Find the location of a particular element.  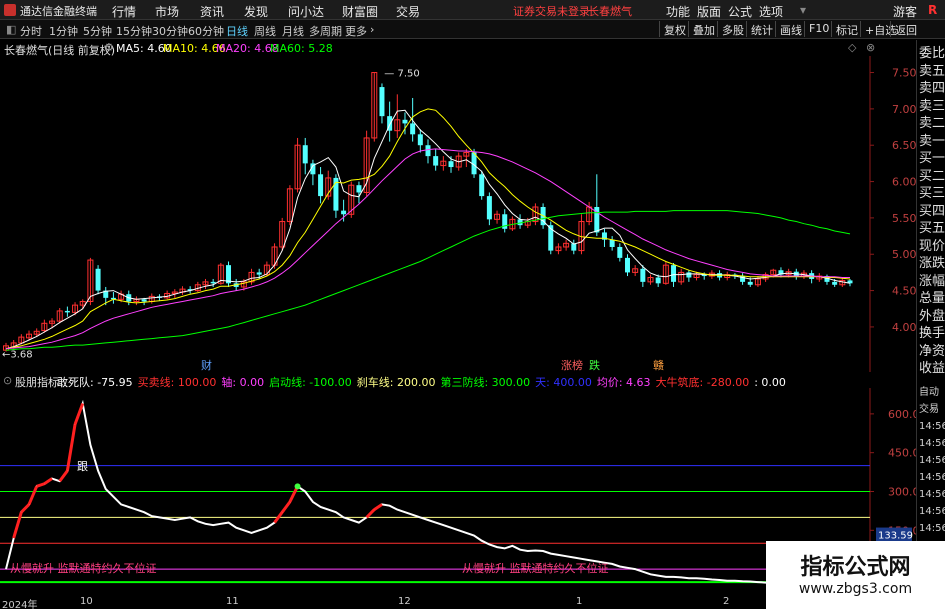

tab-1min: 1分钟 is located at coordinates (63, 31).